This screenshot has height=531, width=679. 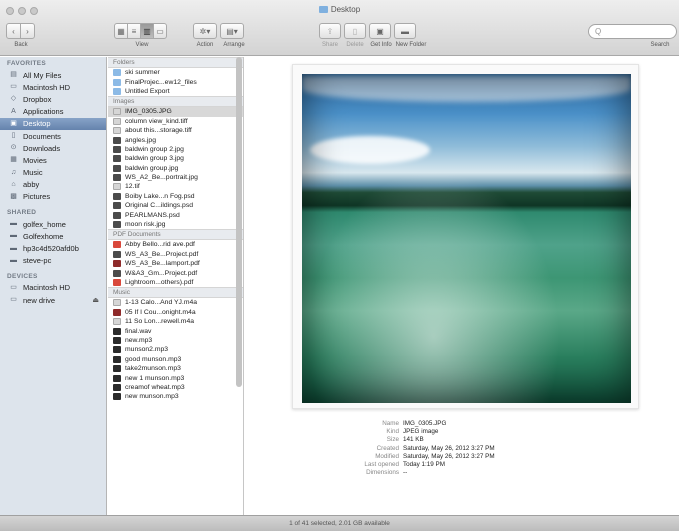 I want to click on file-item: baldwin group 3.jpg, so click(x=175, y=158).